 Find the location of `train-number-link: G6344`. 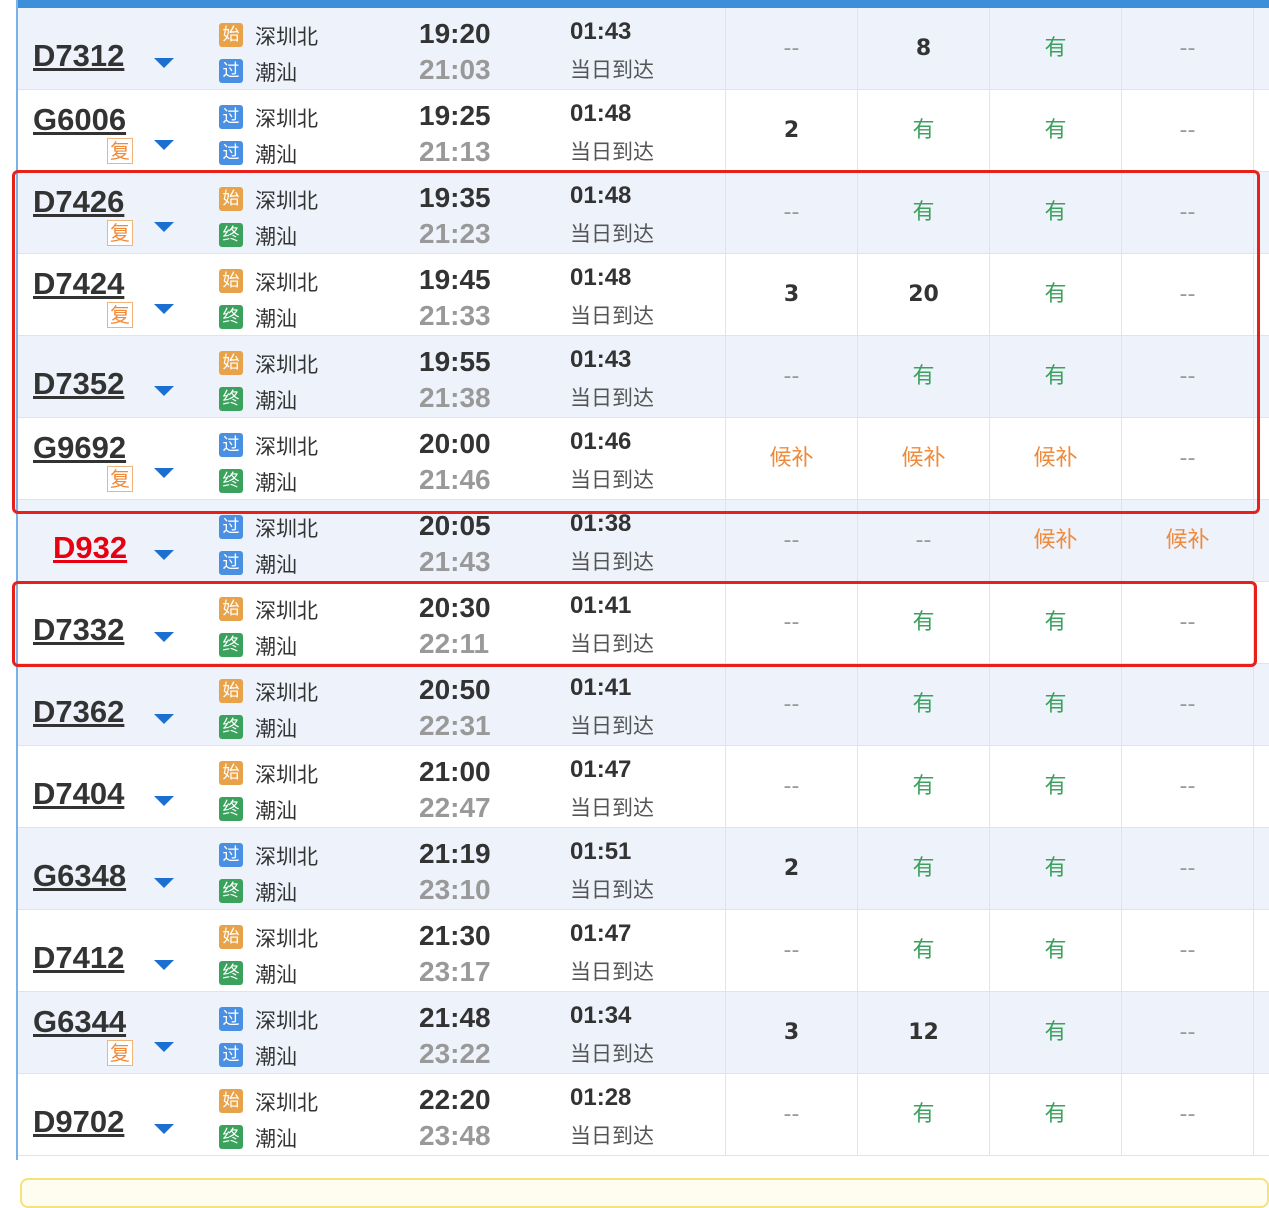

train-number-link: G6344 is located at coordinates (79, 1022).